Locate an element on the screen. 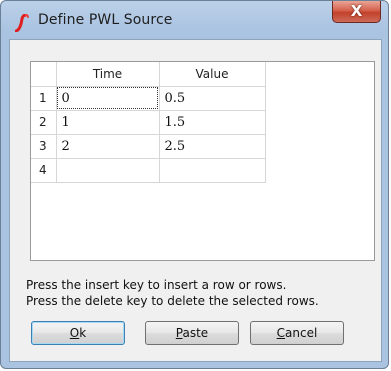  window-title: Define PWL Source is located at coordinates (105, 20).